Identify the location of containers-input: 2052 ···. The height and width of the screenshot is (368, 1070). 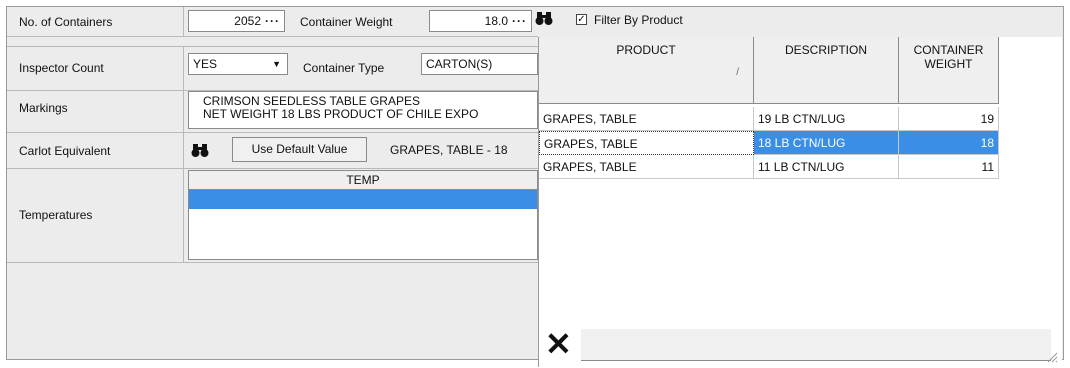
(236, 21).